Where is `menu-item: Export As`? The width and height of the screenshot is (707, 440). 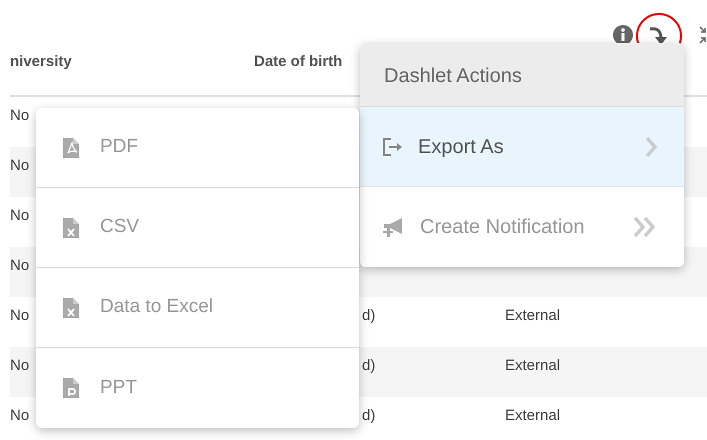
menu-item: Export As is located at coordinates (522, 147).